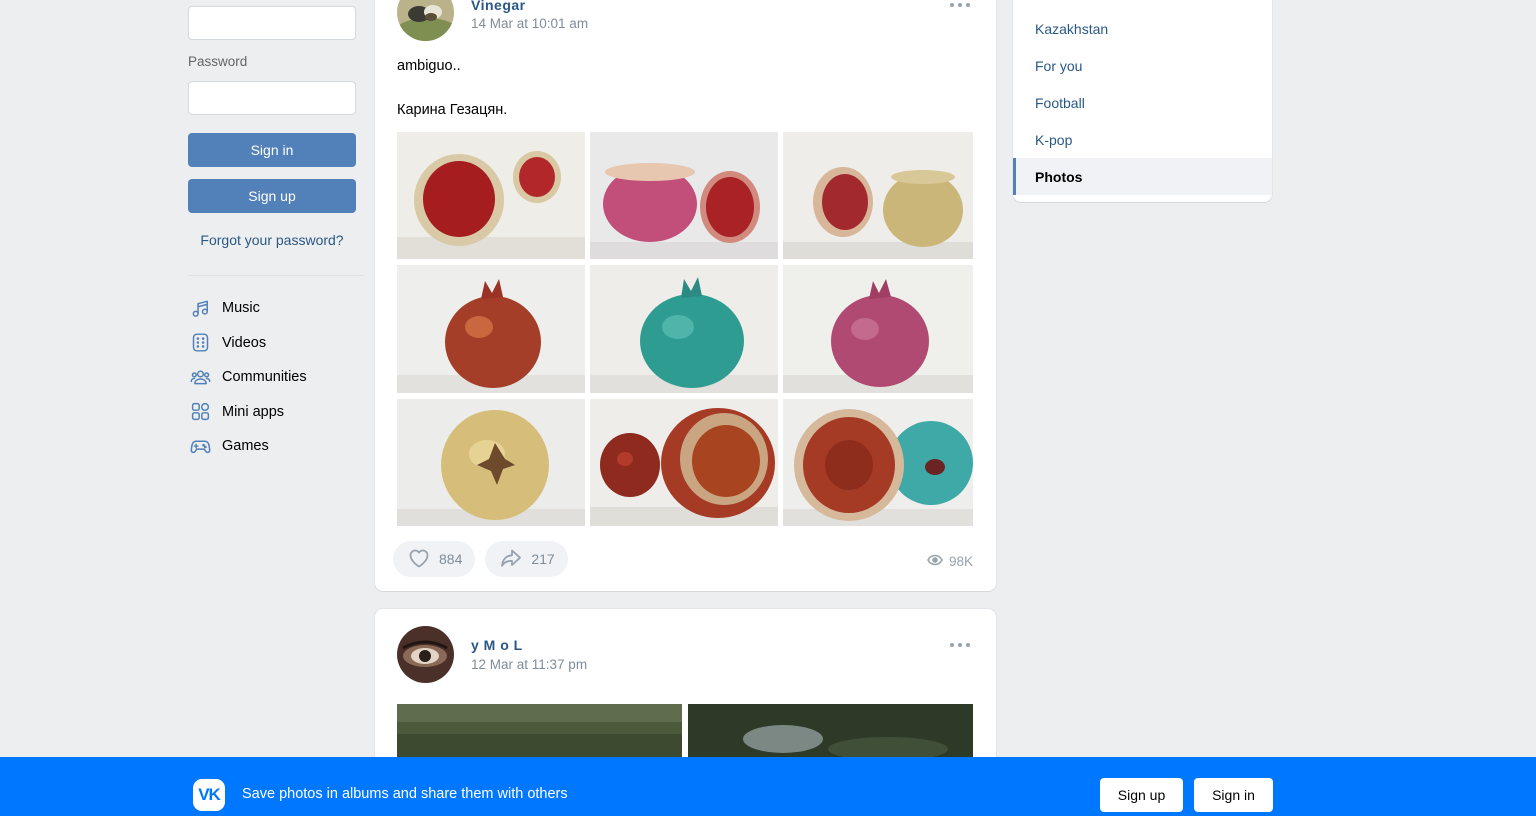 Image resolution: width=1536 pixels, height=816 pixels. What do you see at coordinates (429, 66) in the screenshot?
I see `post-text-line: ambiguo..` at bounding box center [429, 66].